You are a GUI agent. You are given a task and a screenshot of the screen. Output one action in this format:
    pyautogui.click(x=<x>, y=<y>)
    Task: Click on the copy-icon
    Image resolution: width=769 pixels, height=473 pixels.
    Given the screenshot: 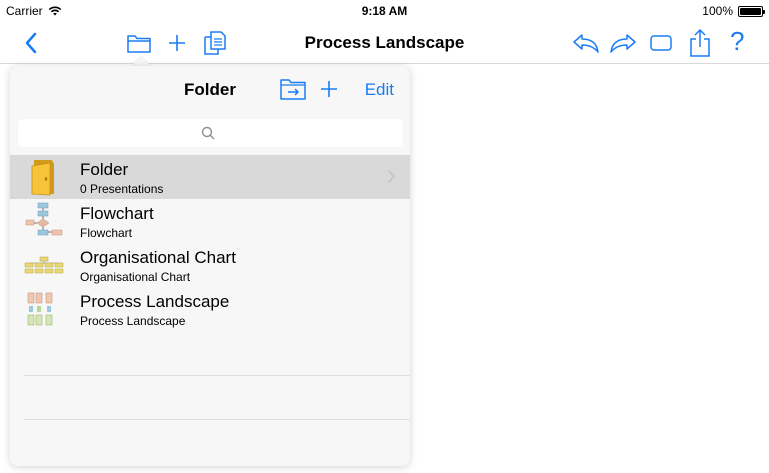 What is the action you would take?
    pyautogui.click(x=215, y=43)
    